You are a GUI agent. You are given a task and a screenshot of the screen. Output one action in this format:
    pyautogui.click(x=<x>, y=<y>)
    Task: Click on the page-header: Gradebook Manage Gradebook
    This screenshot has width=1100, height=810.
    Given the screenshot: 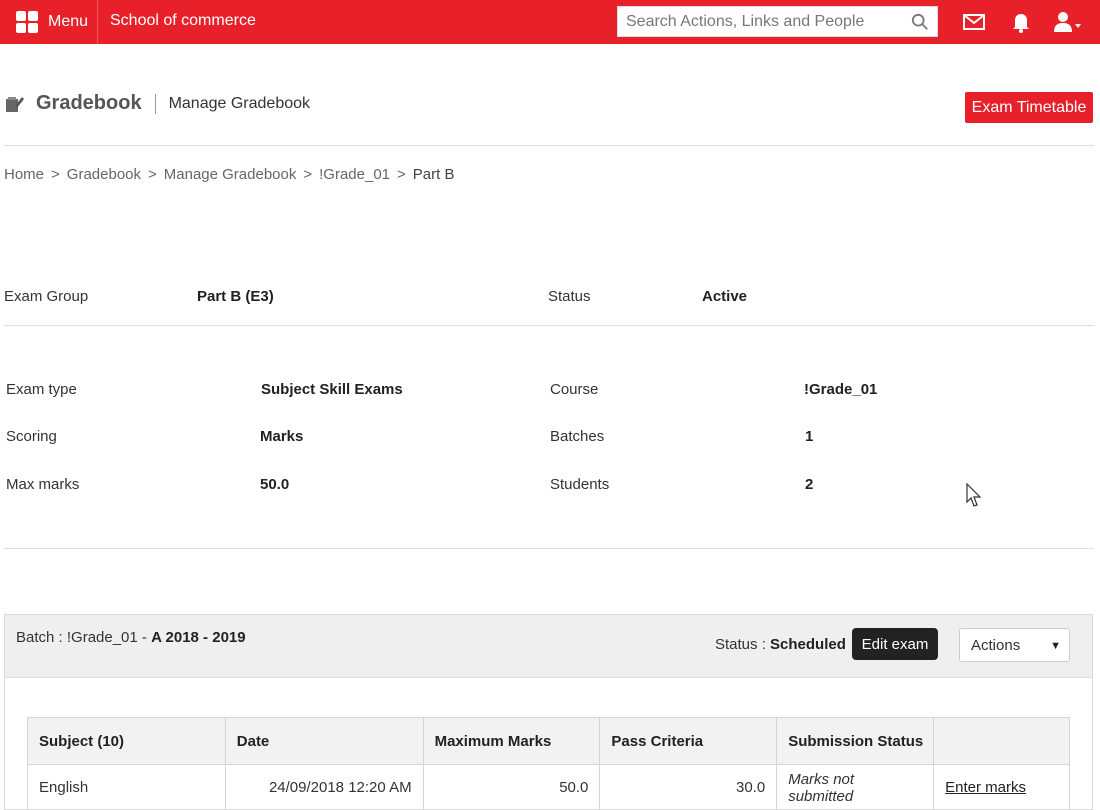 What is the action you would take?
    pyautogui.click(x=157, y=103)
    